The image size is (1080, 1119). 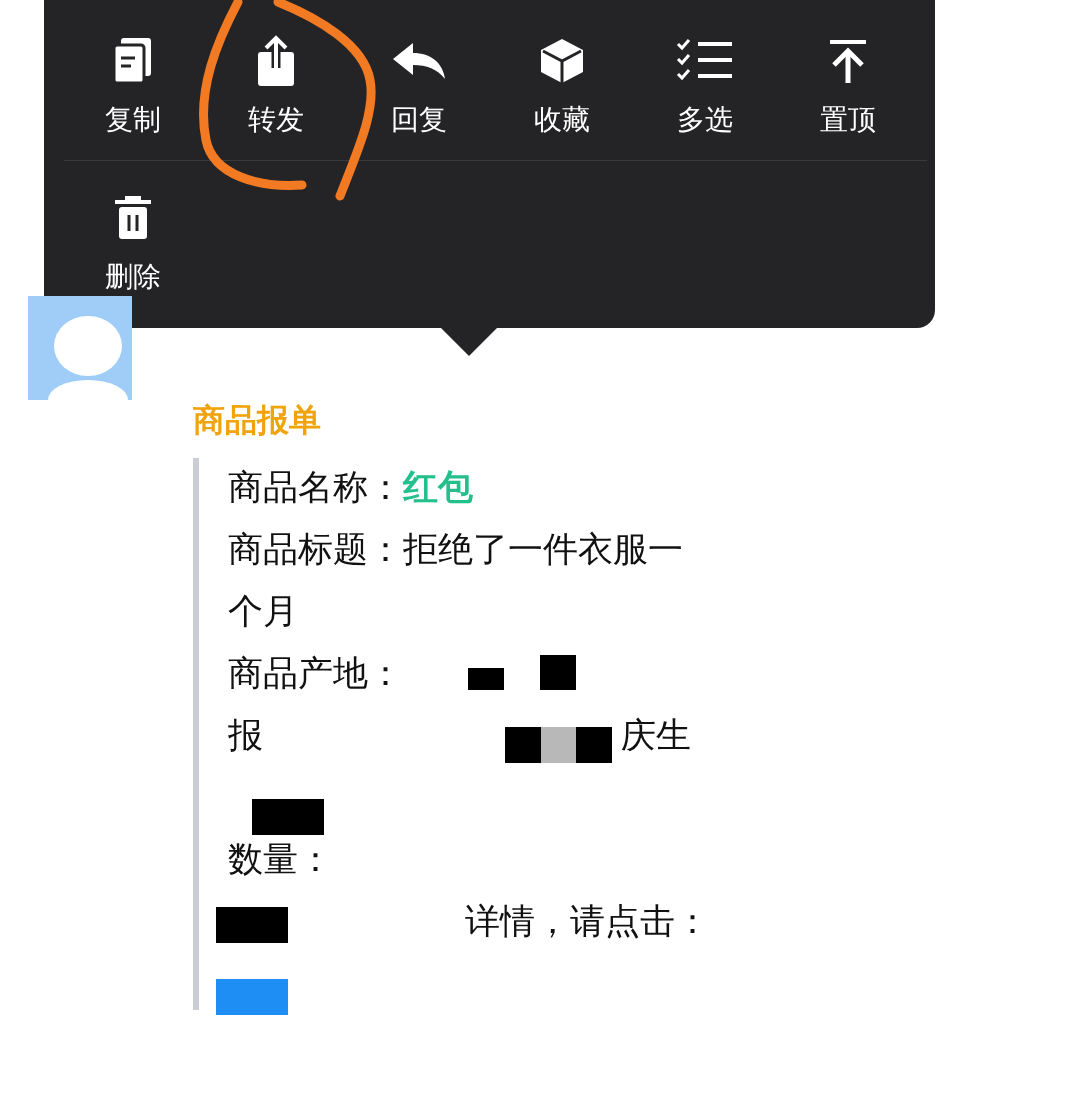 What do you see at coordinates (847, 97) in the screenshot?
I see `menu-item: 置顶` at bounding box center [847, 97].